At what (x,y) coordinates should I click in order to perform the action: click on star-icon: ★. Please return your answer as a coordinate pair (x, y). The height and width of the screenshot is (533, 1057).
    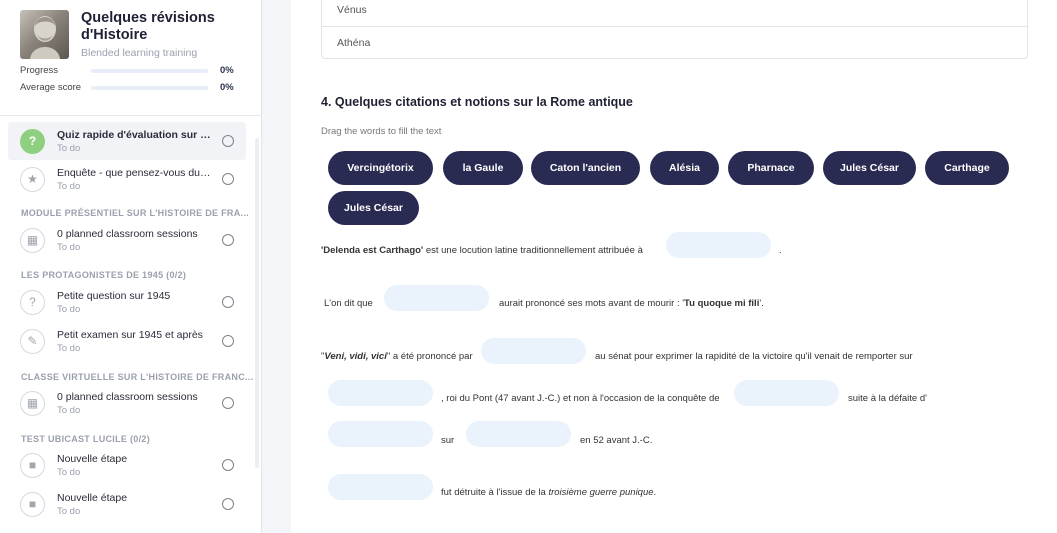
    Looking at the image, I should click on (32, 179).